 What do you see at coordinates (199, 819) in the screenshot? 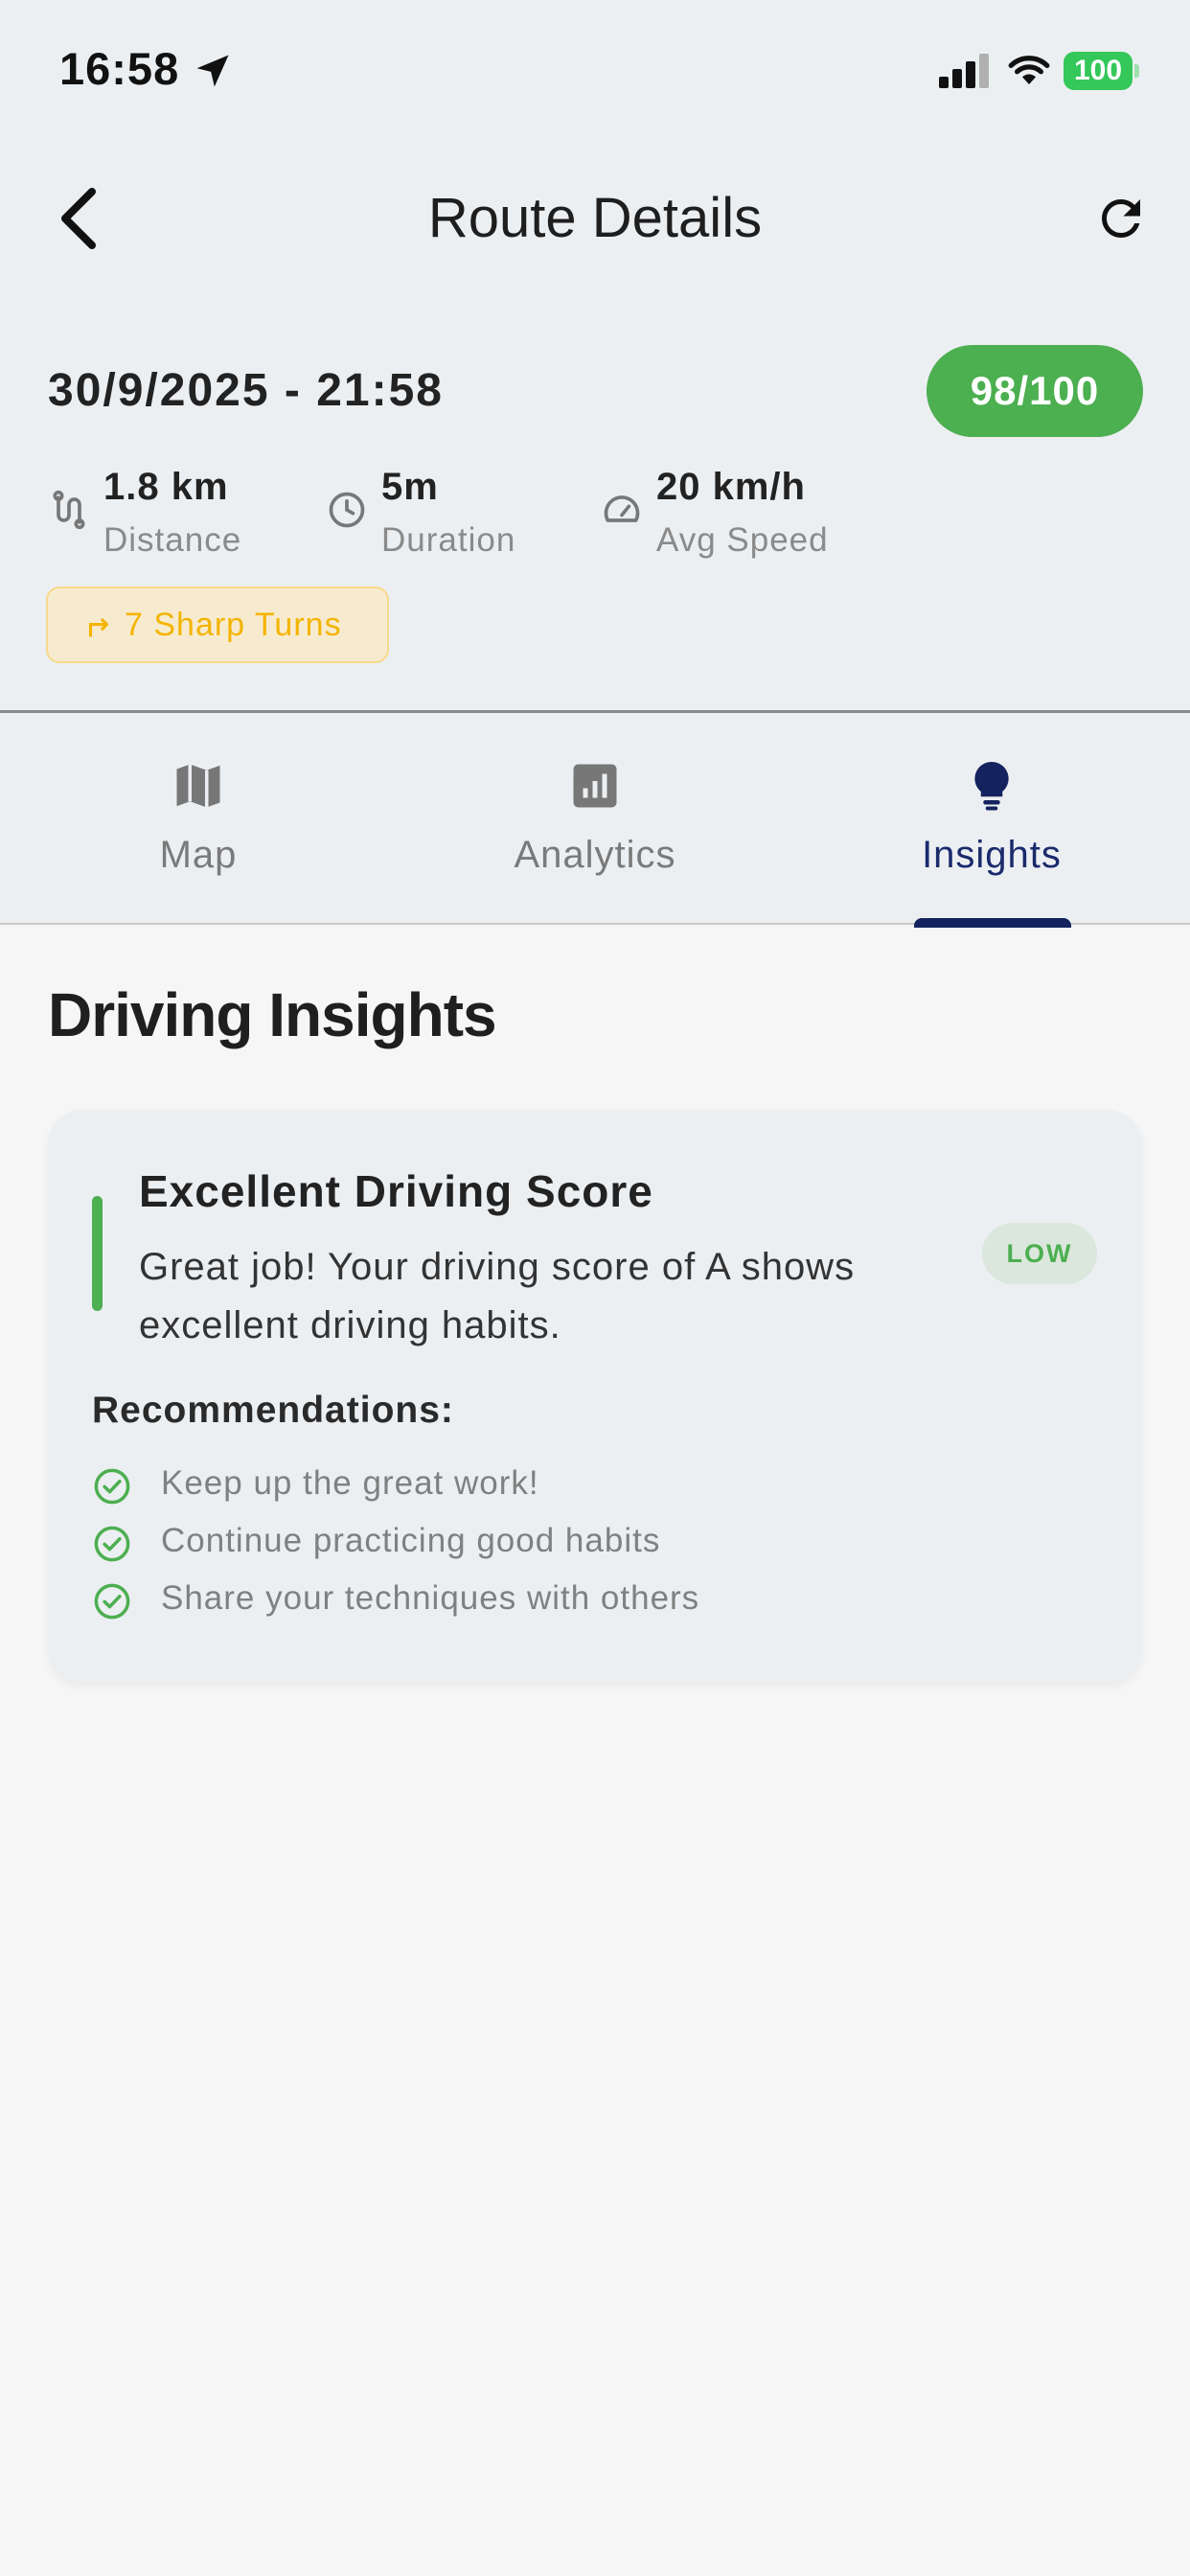
I see `tab-map: Map` at bounding box center [199, 819].